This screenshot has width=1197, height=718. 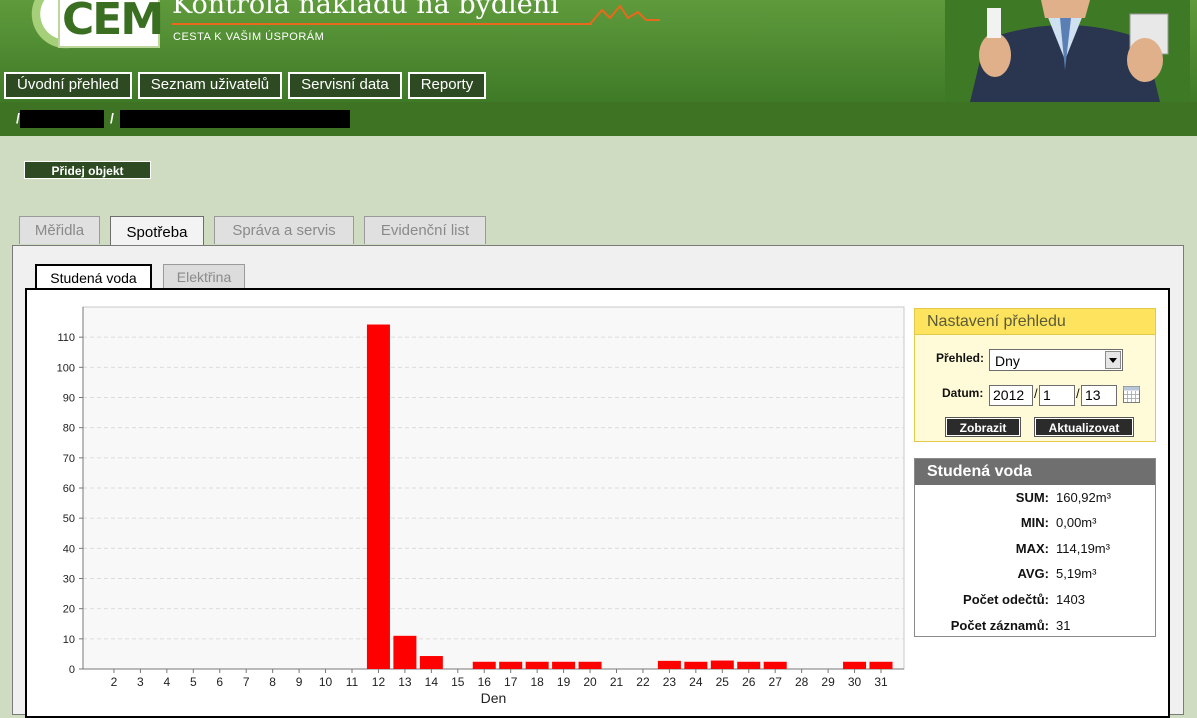 I want to click on date-label: Datum:, so click(x=963, y=393).